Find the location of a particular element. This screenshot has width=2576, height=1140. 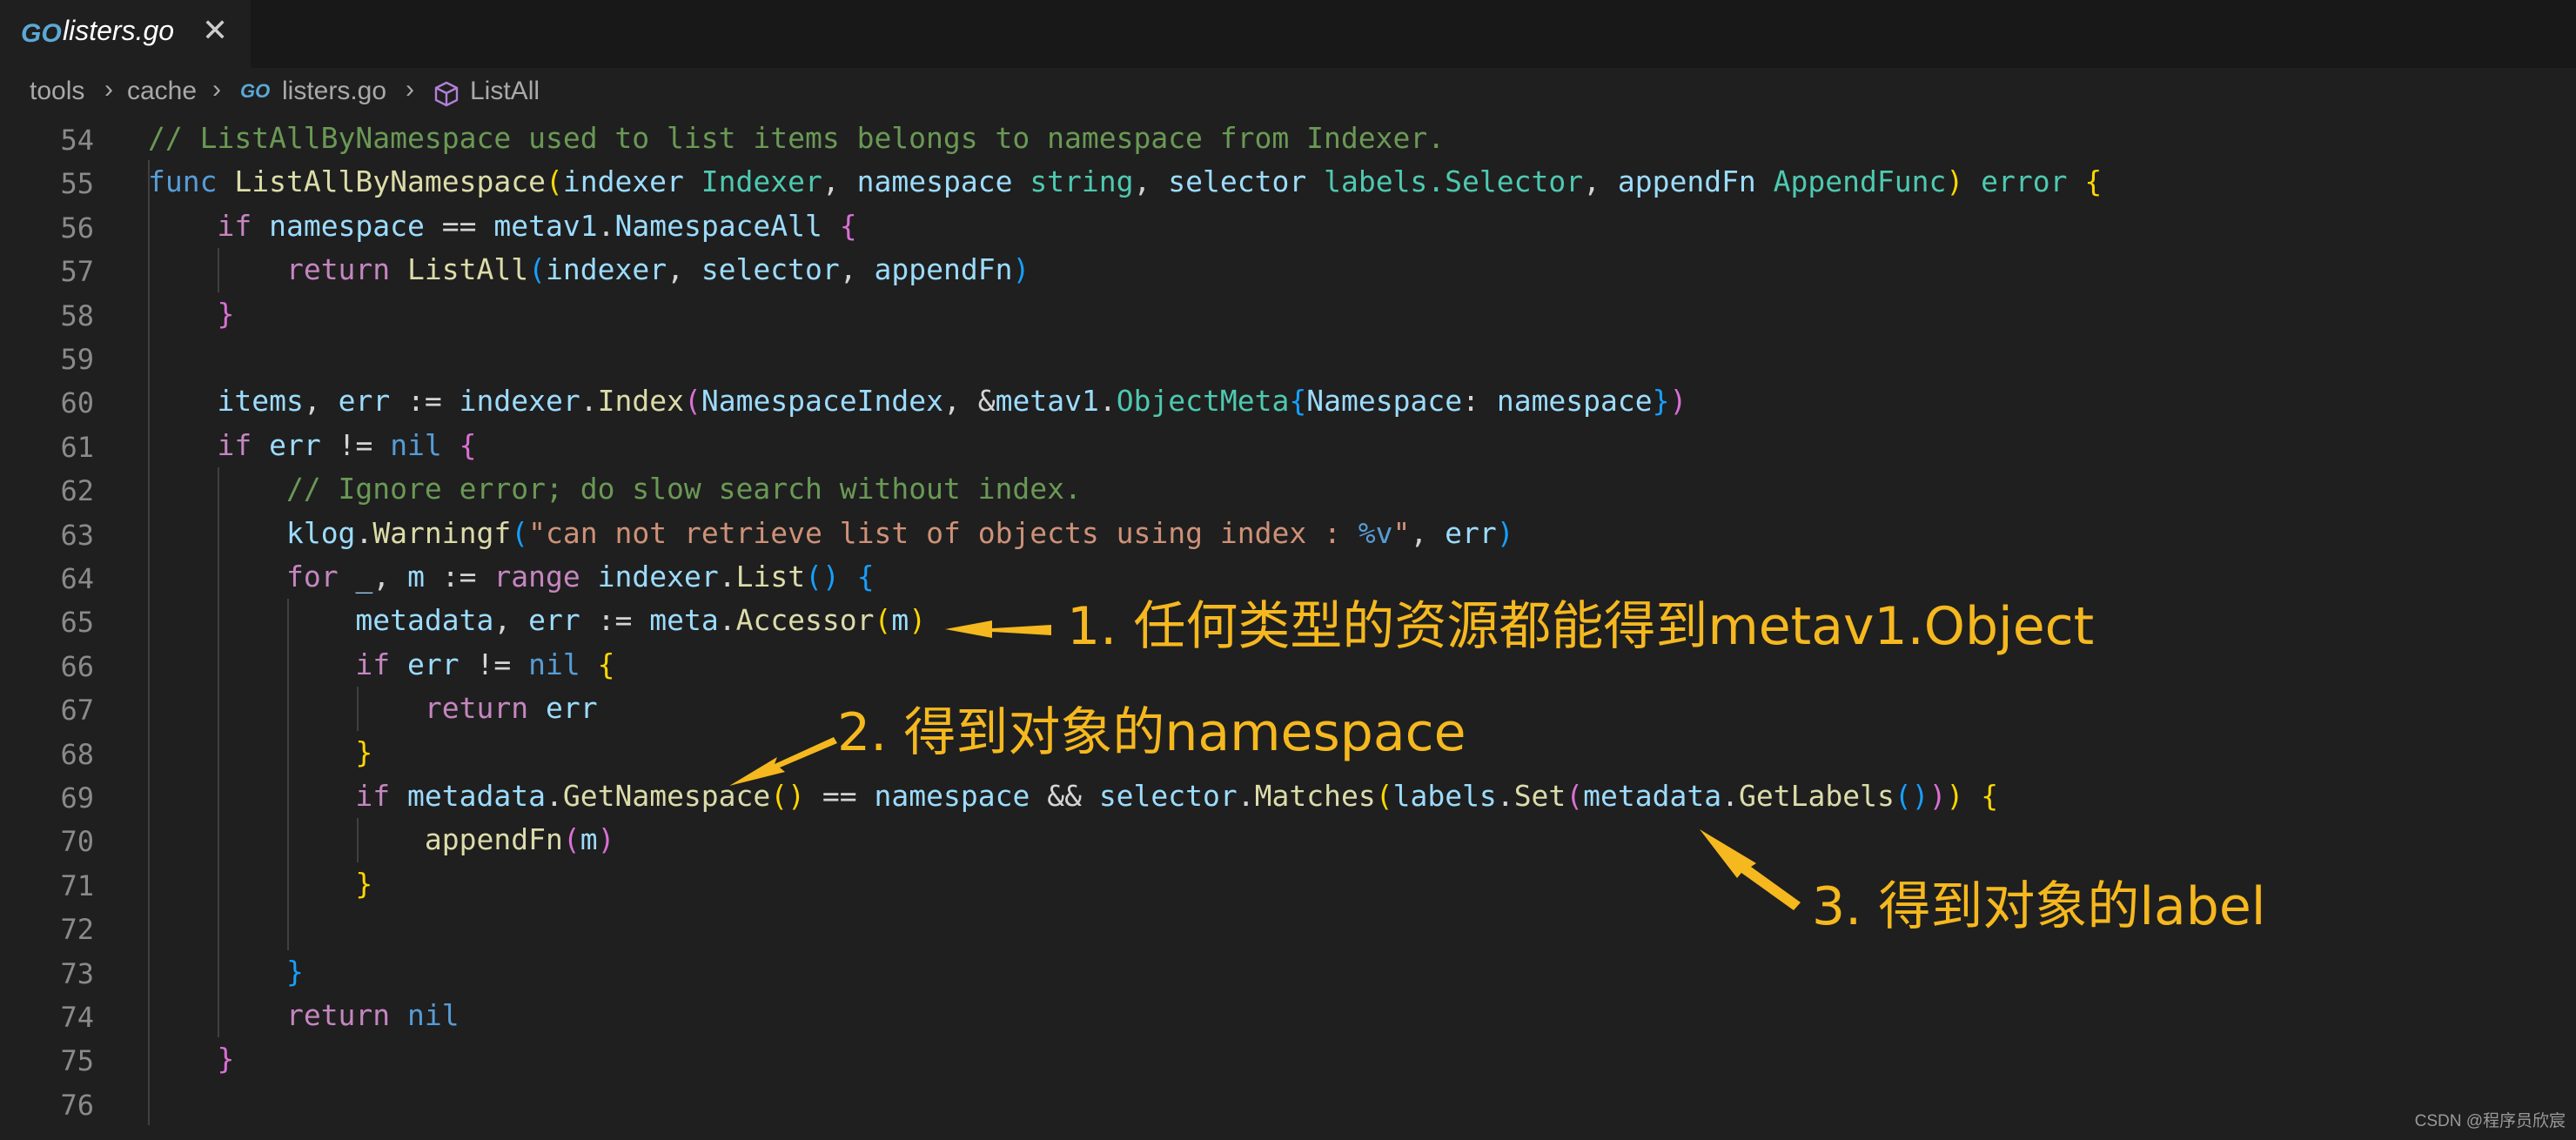

arrow-1-icon is located at coordinates (998, 629).